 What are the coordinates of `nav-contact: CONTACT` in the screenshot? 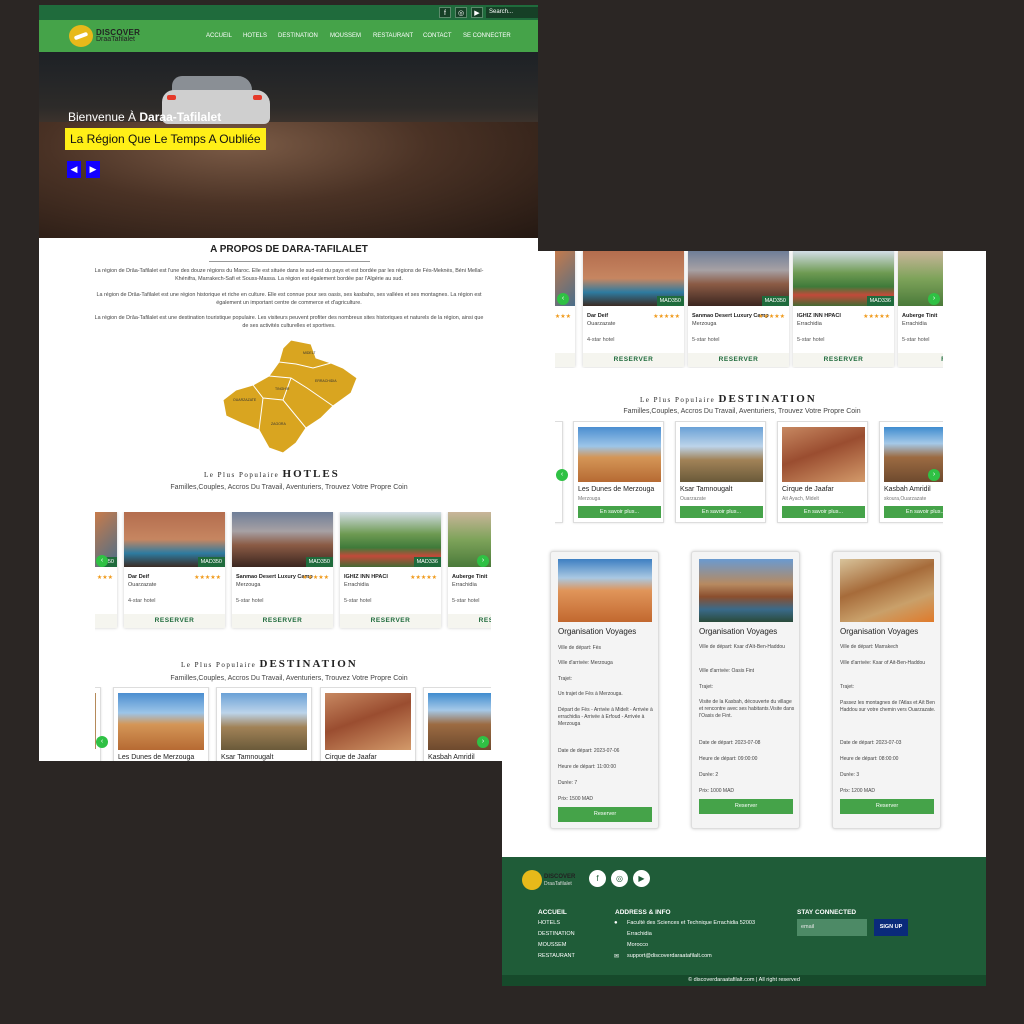 It's located at (437, 36).